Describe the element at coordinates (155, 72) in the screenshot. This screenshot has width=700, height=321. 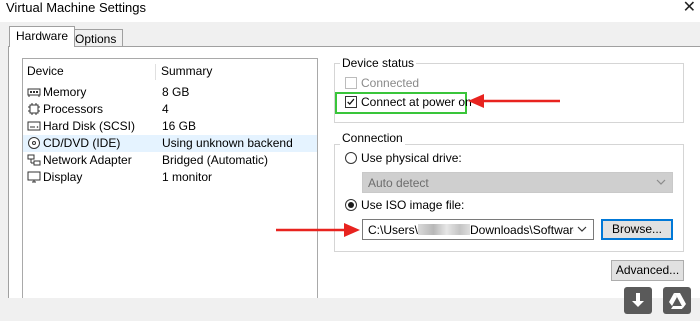
I see `column-divider` at that location.